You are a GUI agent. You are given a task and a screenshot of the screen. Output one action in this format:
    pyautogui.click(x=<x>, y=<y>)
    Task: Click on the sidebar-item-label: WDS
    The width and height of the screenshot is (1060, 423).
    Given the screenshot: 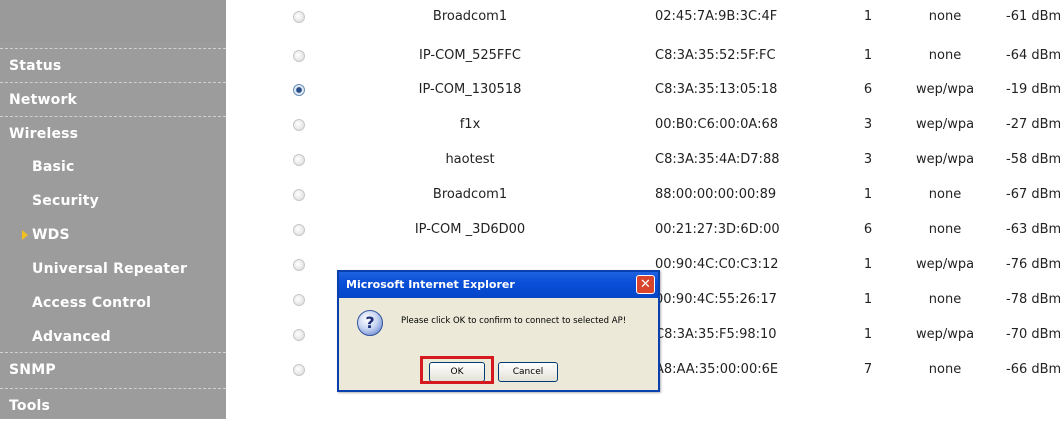 What is the action you would take?
    pyautogui.click(x=51, y=235)
    